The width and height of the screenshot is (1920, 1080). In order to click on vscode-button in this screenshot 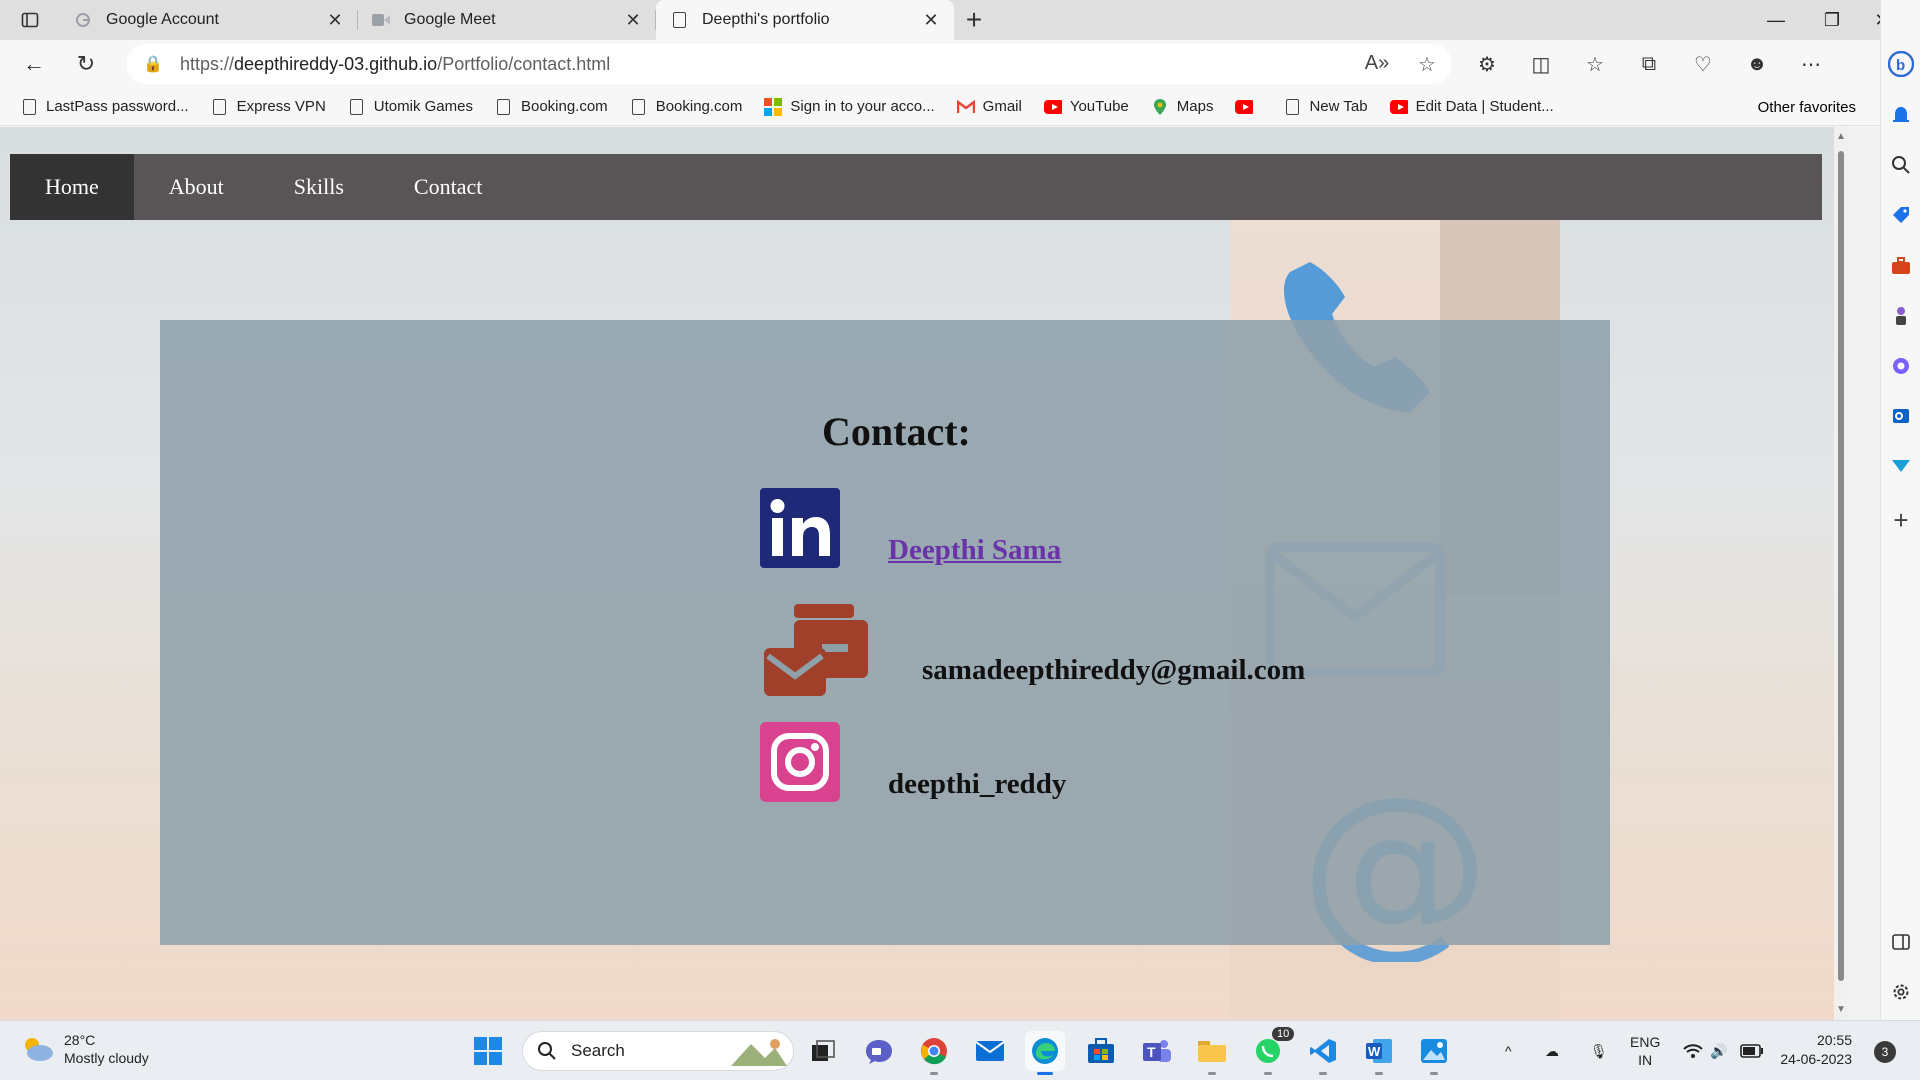, I will do `click(1323, 1053)`.